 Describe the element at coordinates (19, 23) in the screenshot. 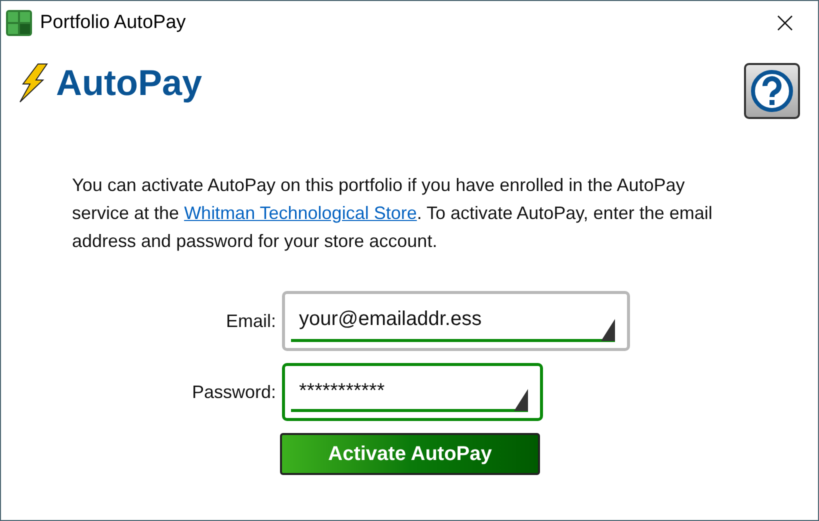

I see `app-icon` at that location.